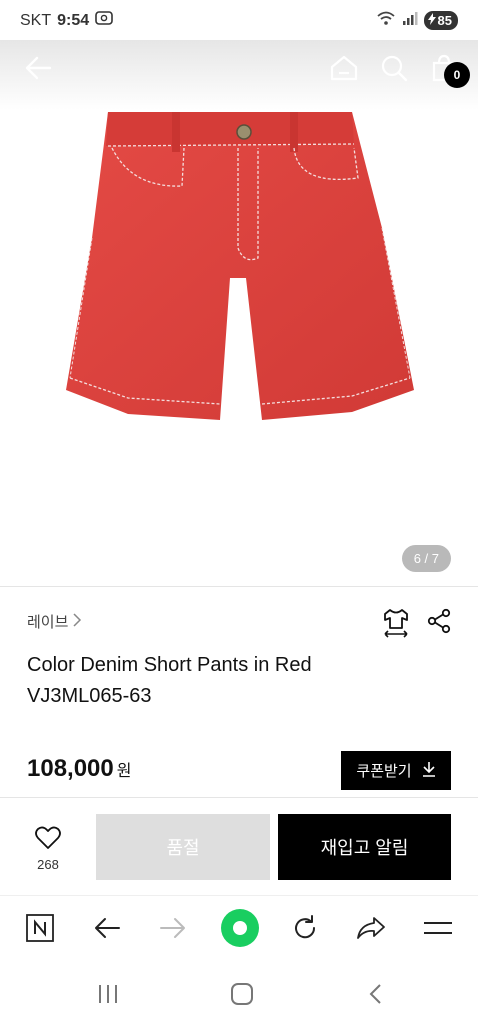 Image resolution: width=478 pixels, height=1024 pixels. I want to click on carrier: SKT, so click(36, 20).